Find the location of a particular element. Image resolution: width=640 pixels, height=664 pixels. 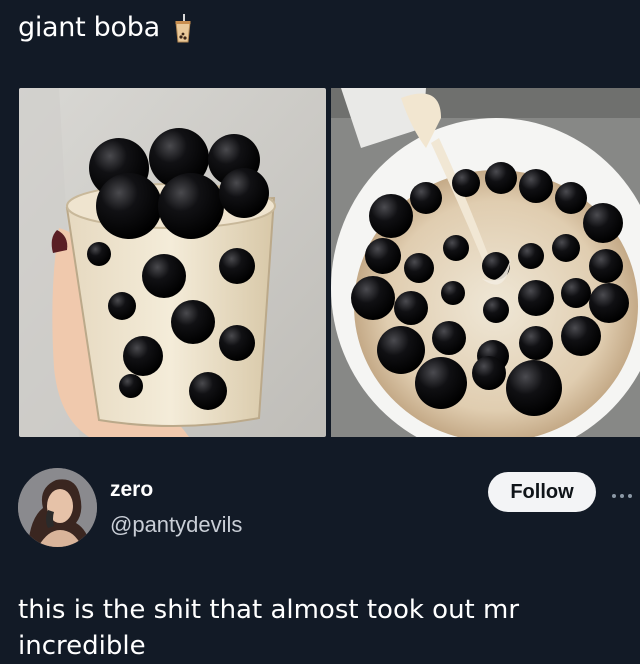

display-name: zero is located at coordinates (131, 490).